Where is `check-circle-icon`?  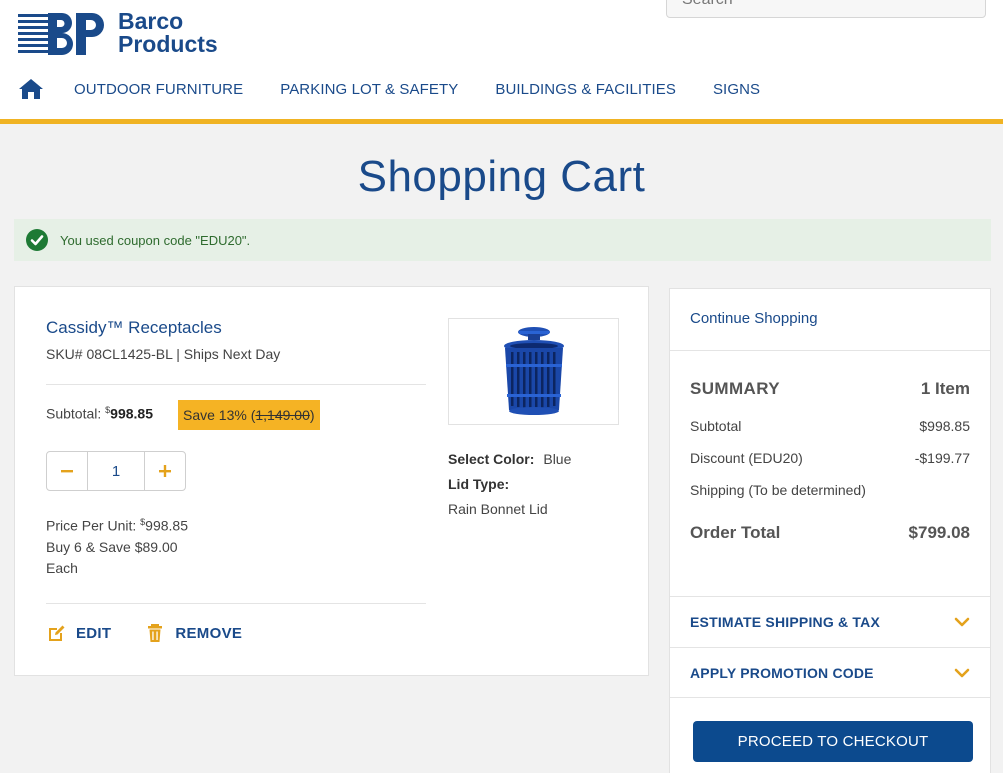 check-circle-icon is located at coordinates (37, 240).